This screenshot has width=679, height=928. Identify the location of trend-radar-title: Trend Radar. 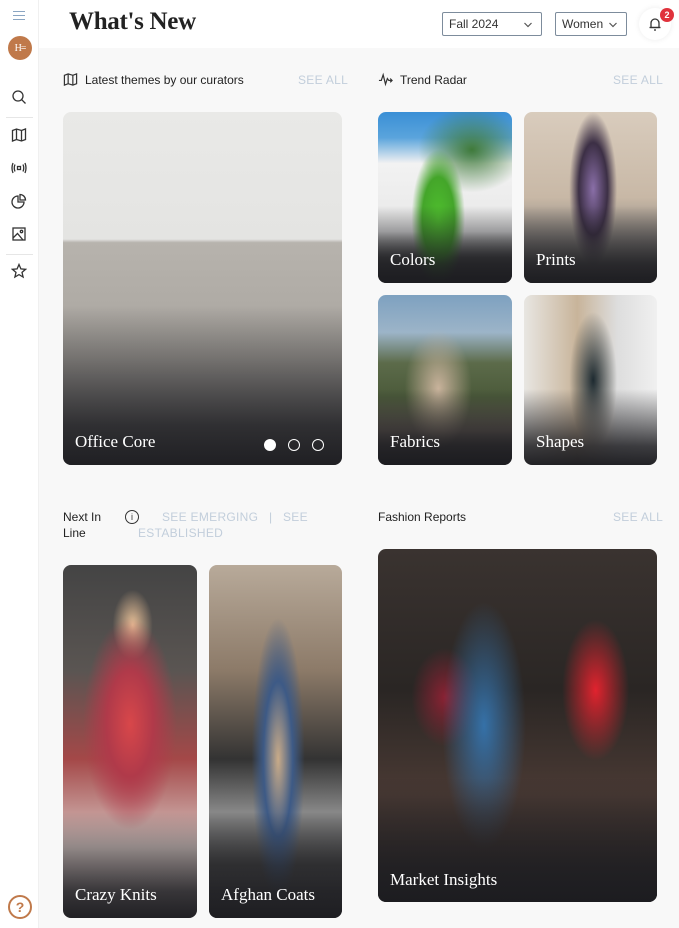
(433, 79).